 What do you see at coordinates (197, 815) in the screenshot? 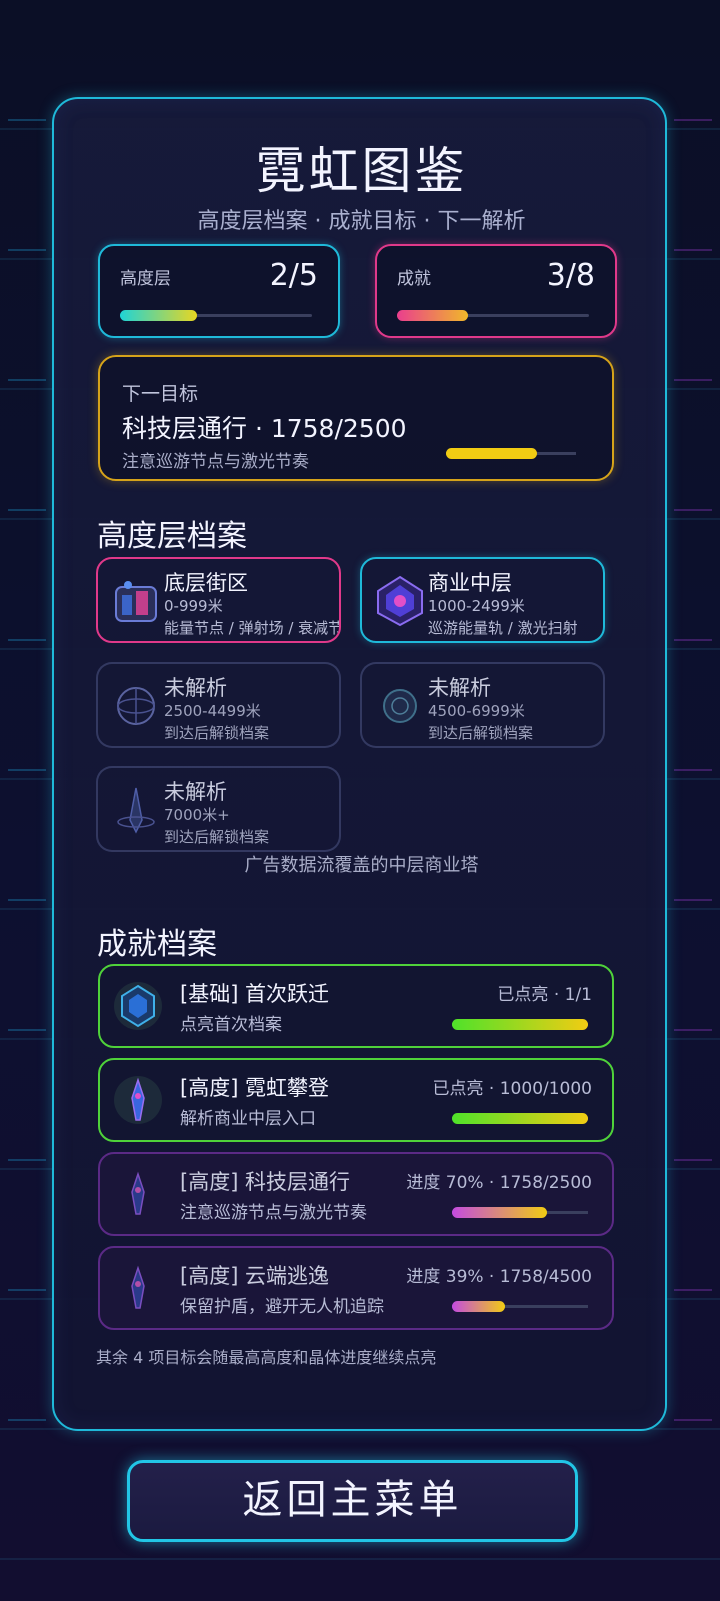
I see `layer-range: 7000米+` at bounding box center [197, 815].